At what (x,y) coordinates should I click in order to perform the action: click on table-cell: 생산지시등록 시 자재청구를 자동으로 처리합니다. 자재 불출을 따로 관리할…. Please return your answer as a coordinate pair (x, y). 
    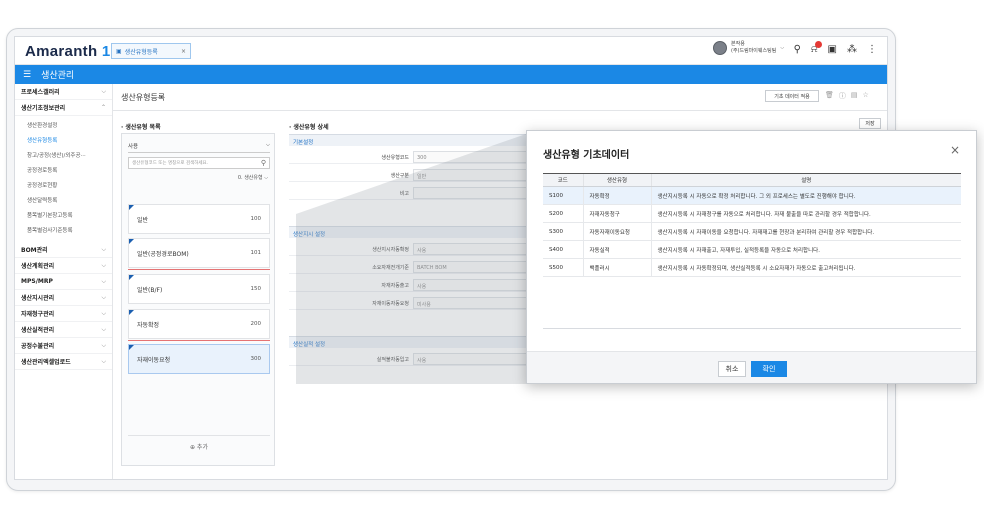
    Looking at the image, I should click on (805, 213).